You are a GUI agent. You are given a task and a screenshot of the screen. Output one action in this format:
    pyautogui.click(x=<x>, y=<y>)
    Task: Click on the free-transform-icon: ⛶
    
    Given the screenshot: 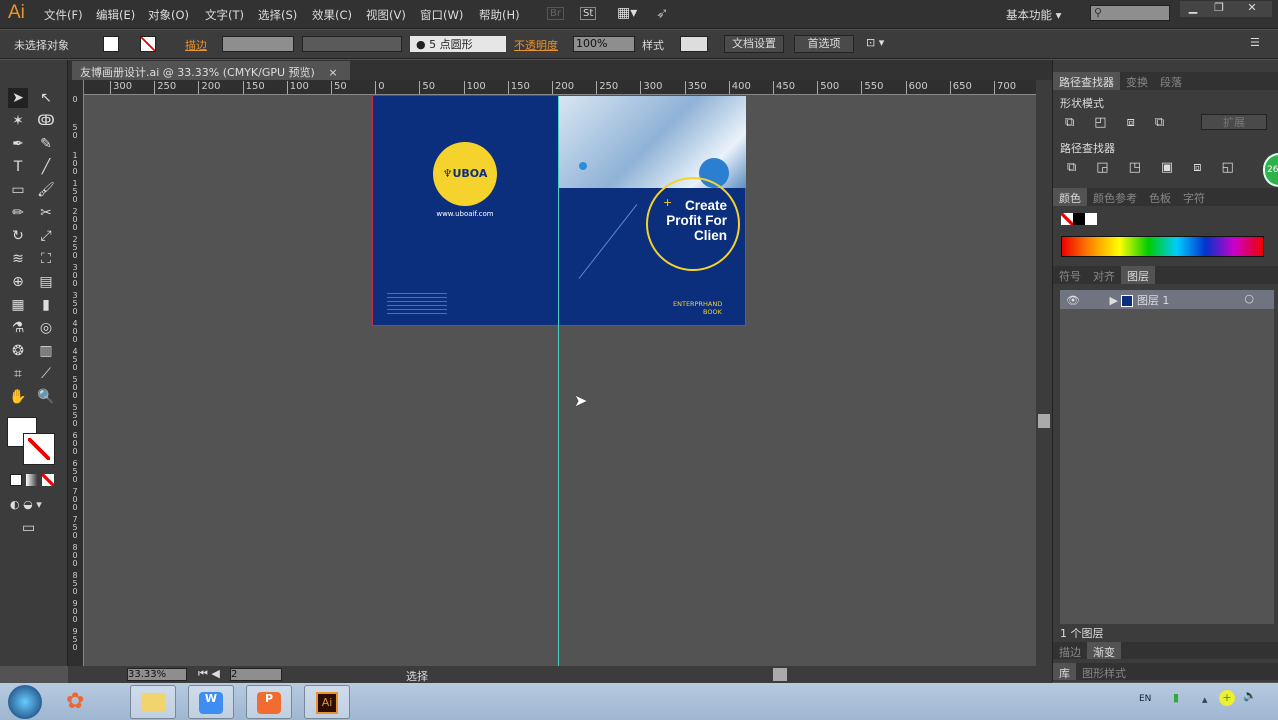 What is the action you would take?
    pyautogui.click(x=46, y=259)
    